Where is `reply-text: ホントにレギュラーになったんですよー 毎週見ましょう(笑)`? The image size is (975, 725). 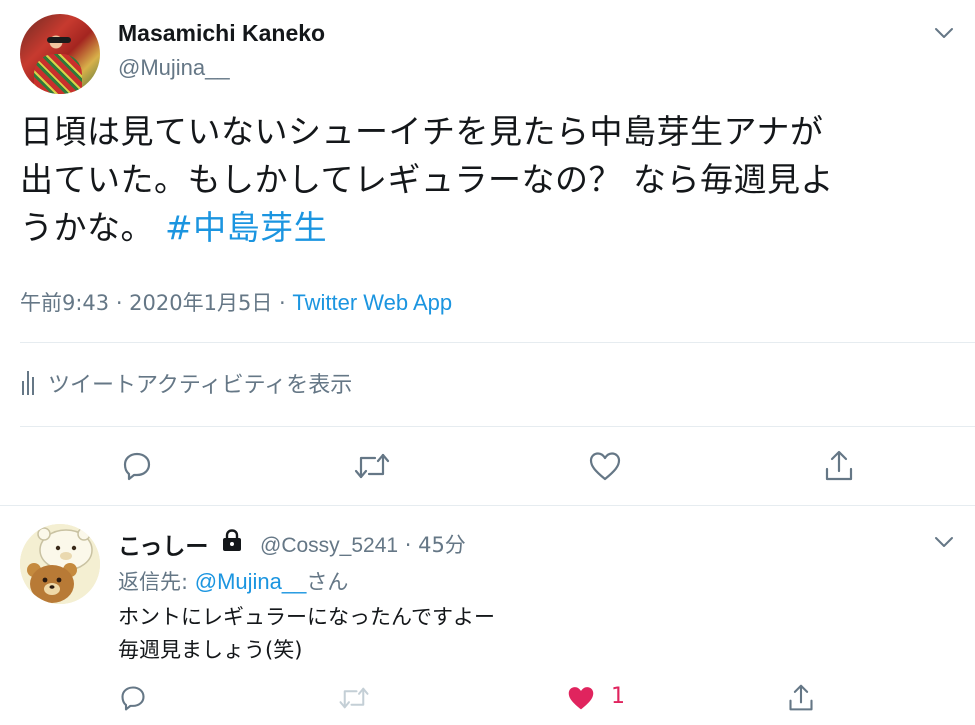 reply-text: ホントにレギュラーになったんですよー 毎週見ましょう(笑) is located at coordinates (306, 634).